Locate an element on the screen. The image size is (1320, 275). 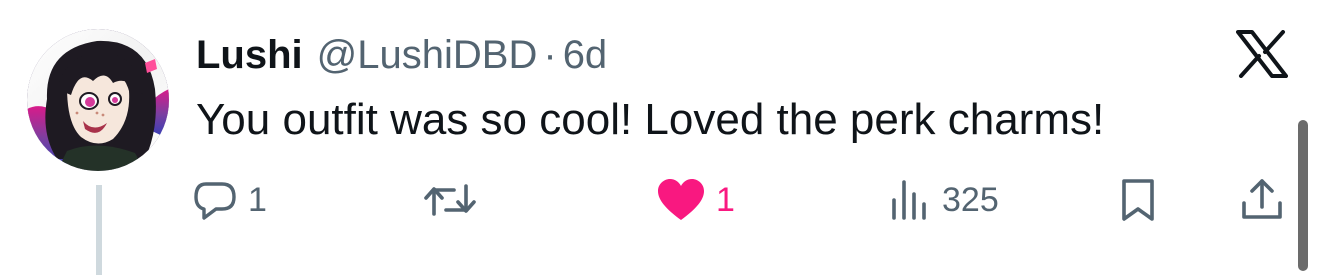
retweet-icon is located at coordinates (450, 200).